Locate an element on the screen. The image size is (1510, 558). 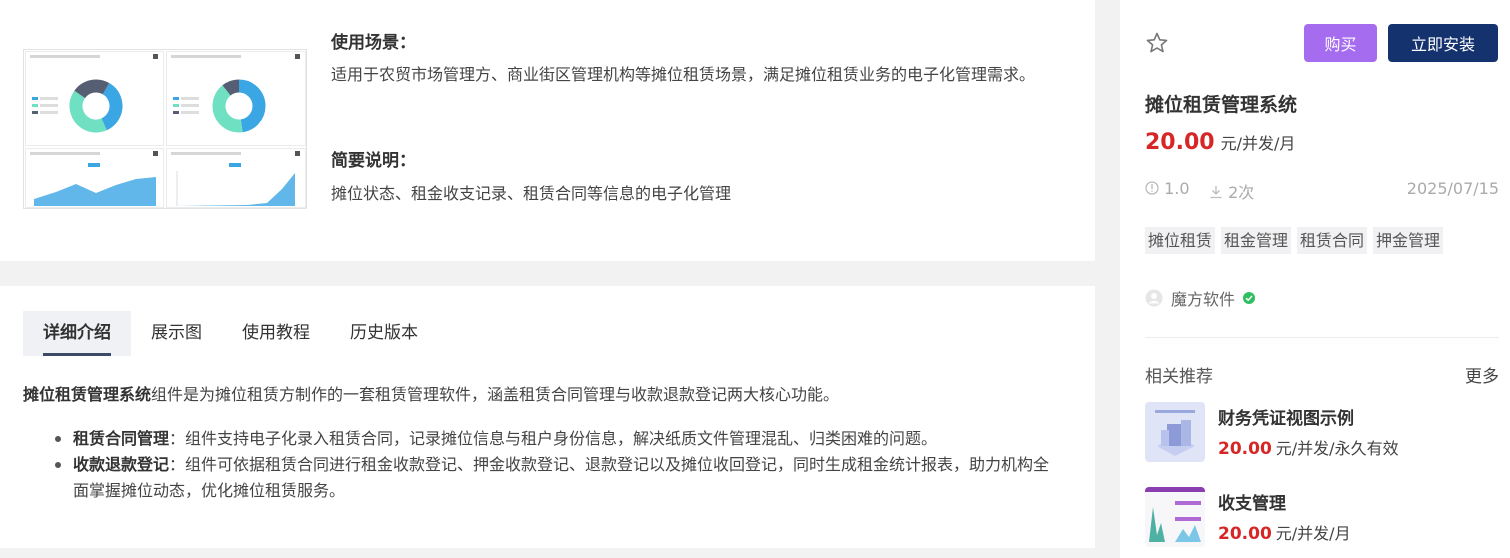
recommendations-title: 相关推荐 is located at coordinates (1179, 377).